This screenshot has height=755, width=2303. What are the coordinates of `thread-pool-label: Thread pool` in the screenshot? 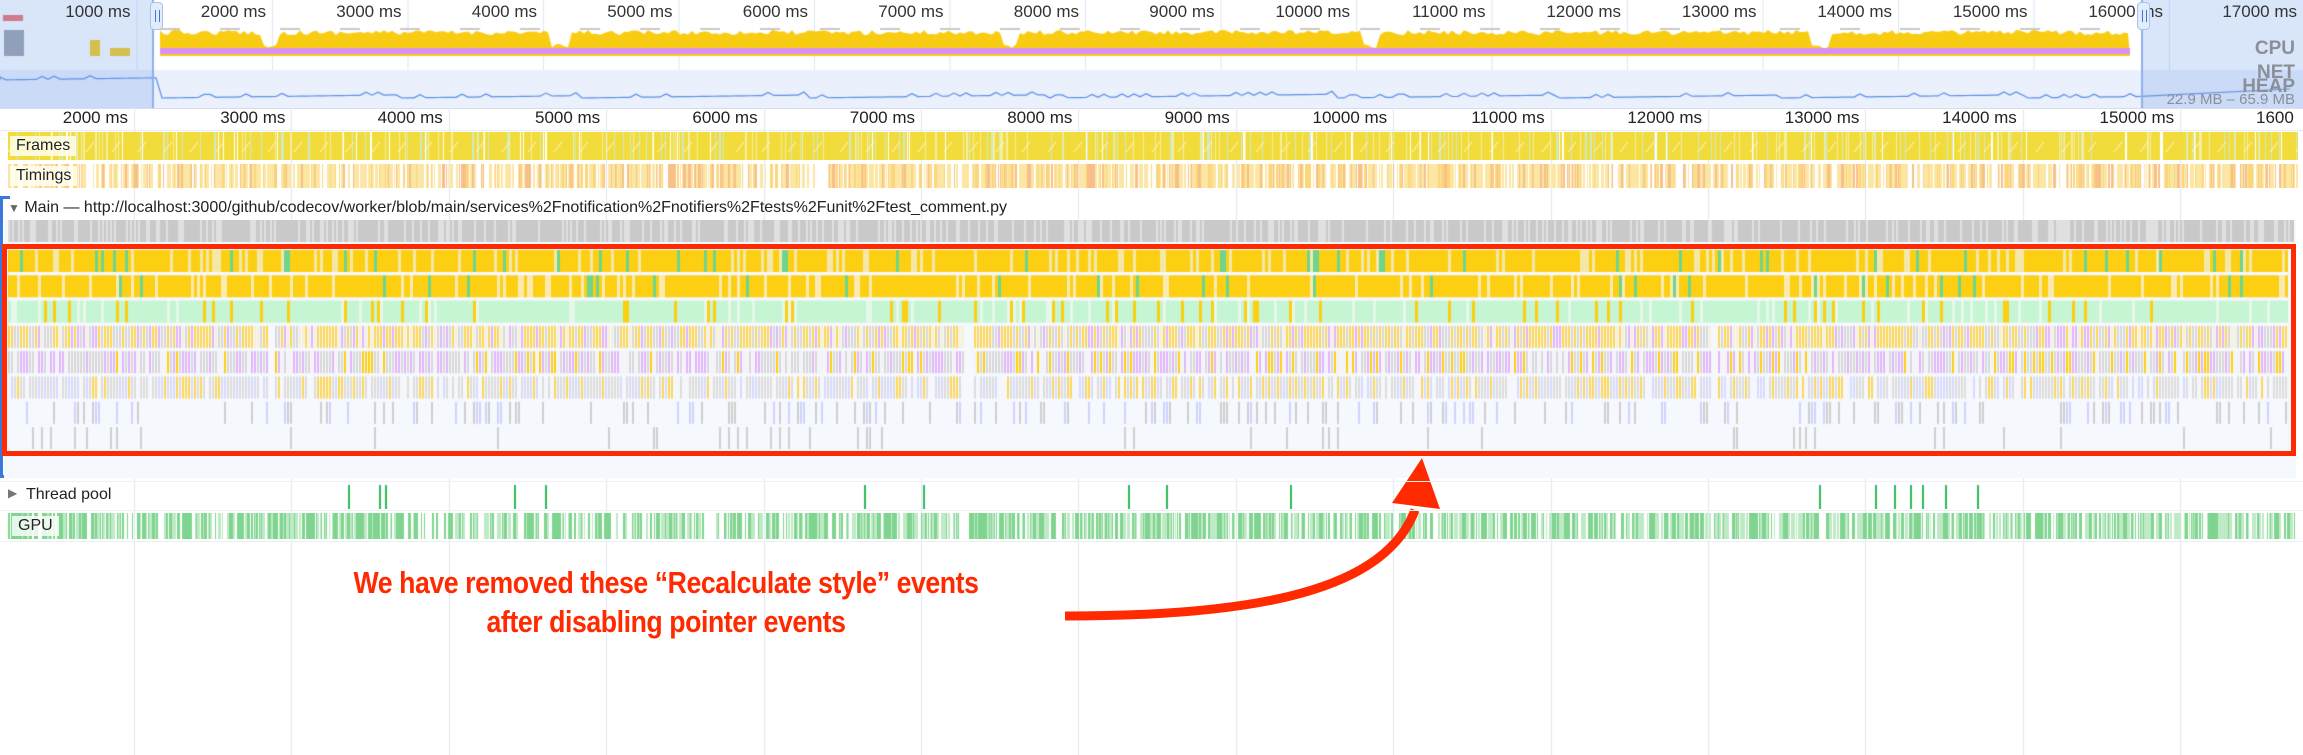 It's located at (69, 494).